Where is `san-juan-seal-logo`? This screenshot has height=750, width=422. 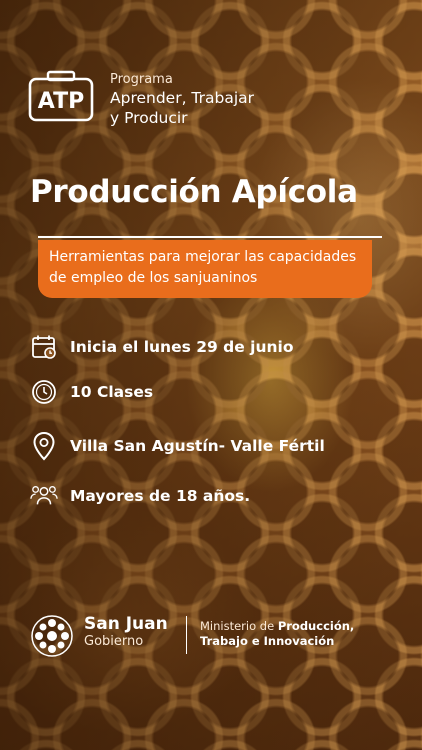
san-juan-seal-logo is located at coordinates (52, 636).